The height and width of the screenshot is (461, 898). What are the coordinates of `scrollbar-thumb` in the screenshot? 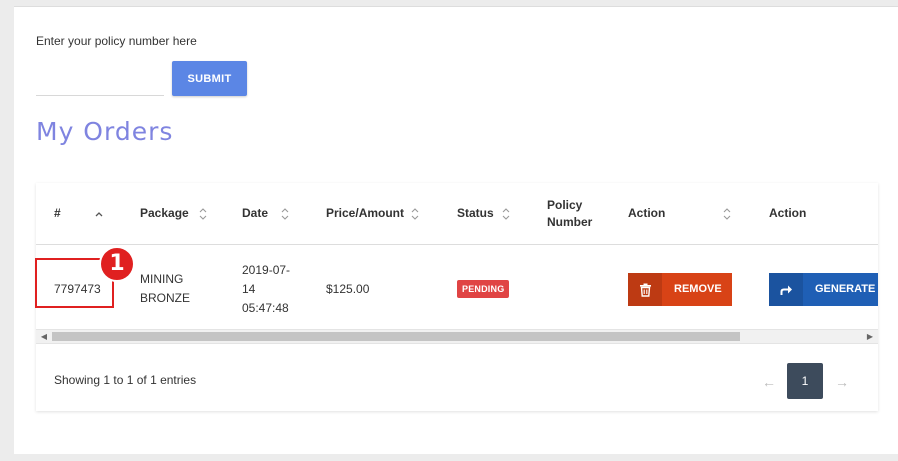 It's located at (396, 336).